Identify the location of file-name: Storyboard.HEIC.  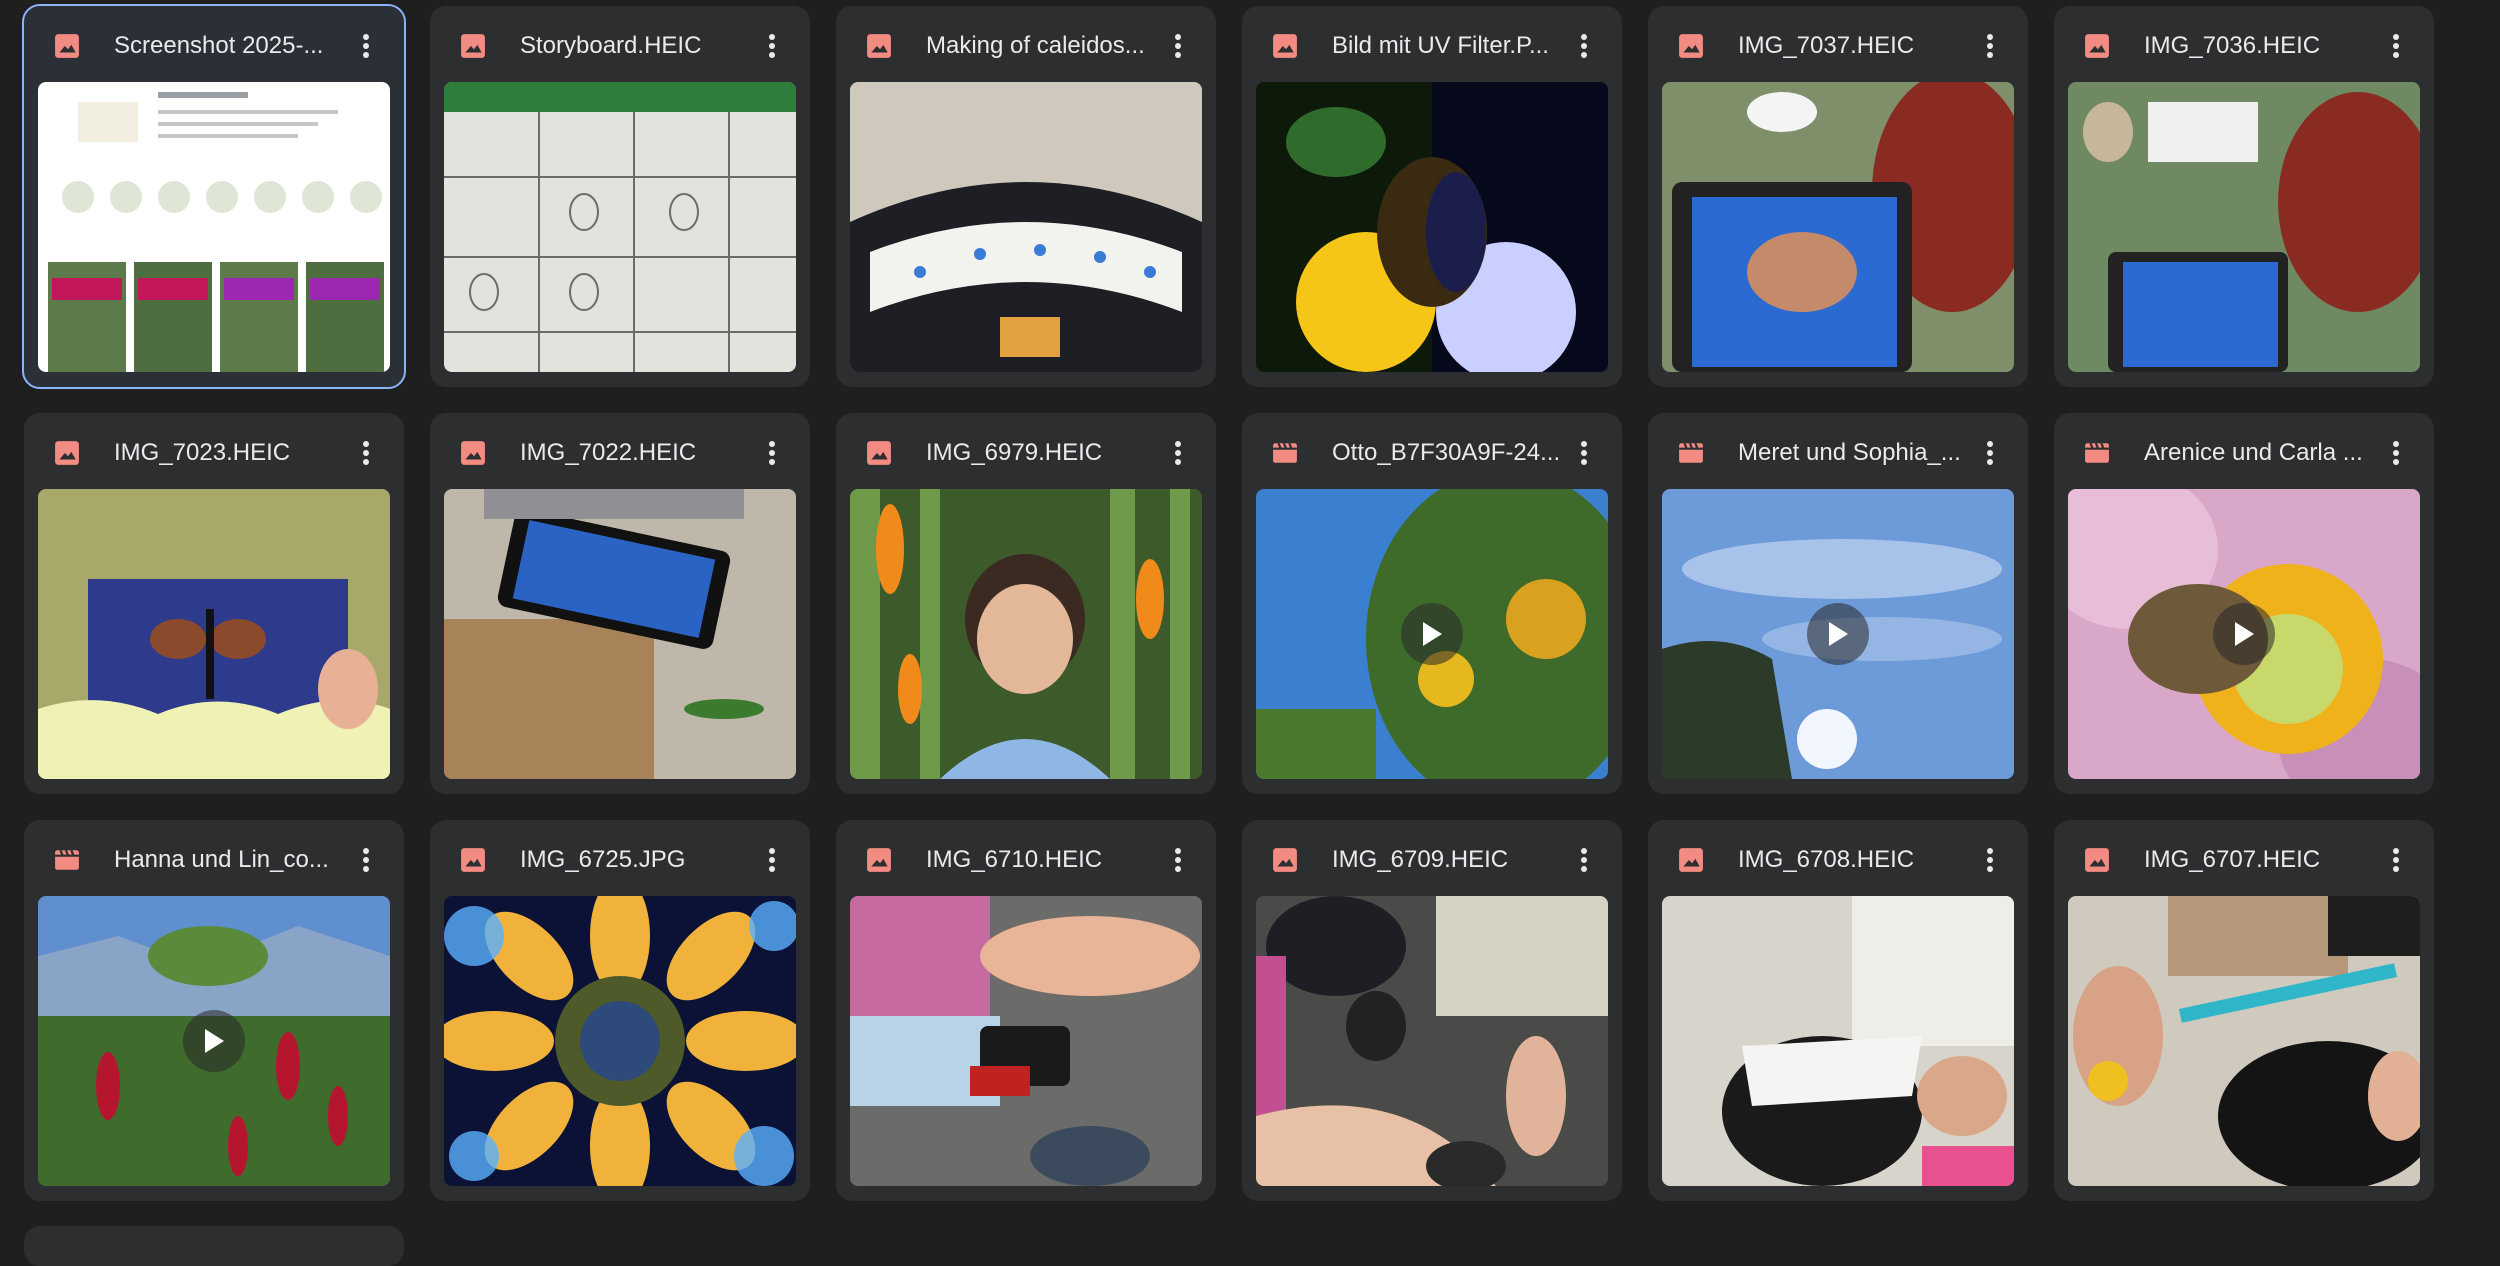
(611, 45).